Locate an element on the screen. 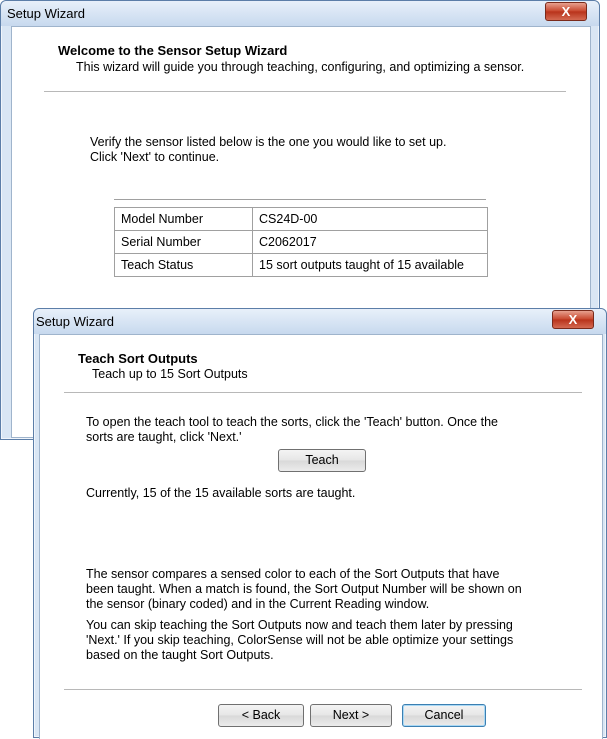  table-row: Model Number CS24D-00 is located at coordinates (301, 219).